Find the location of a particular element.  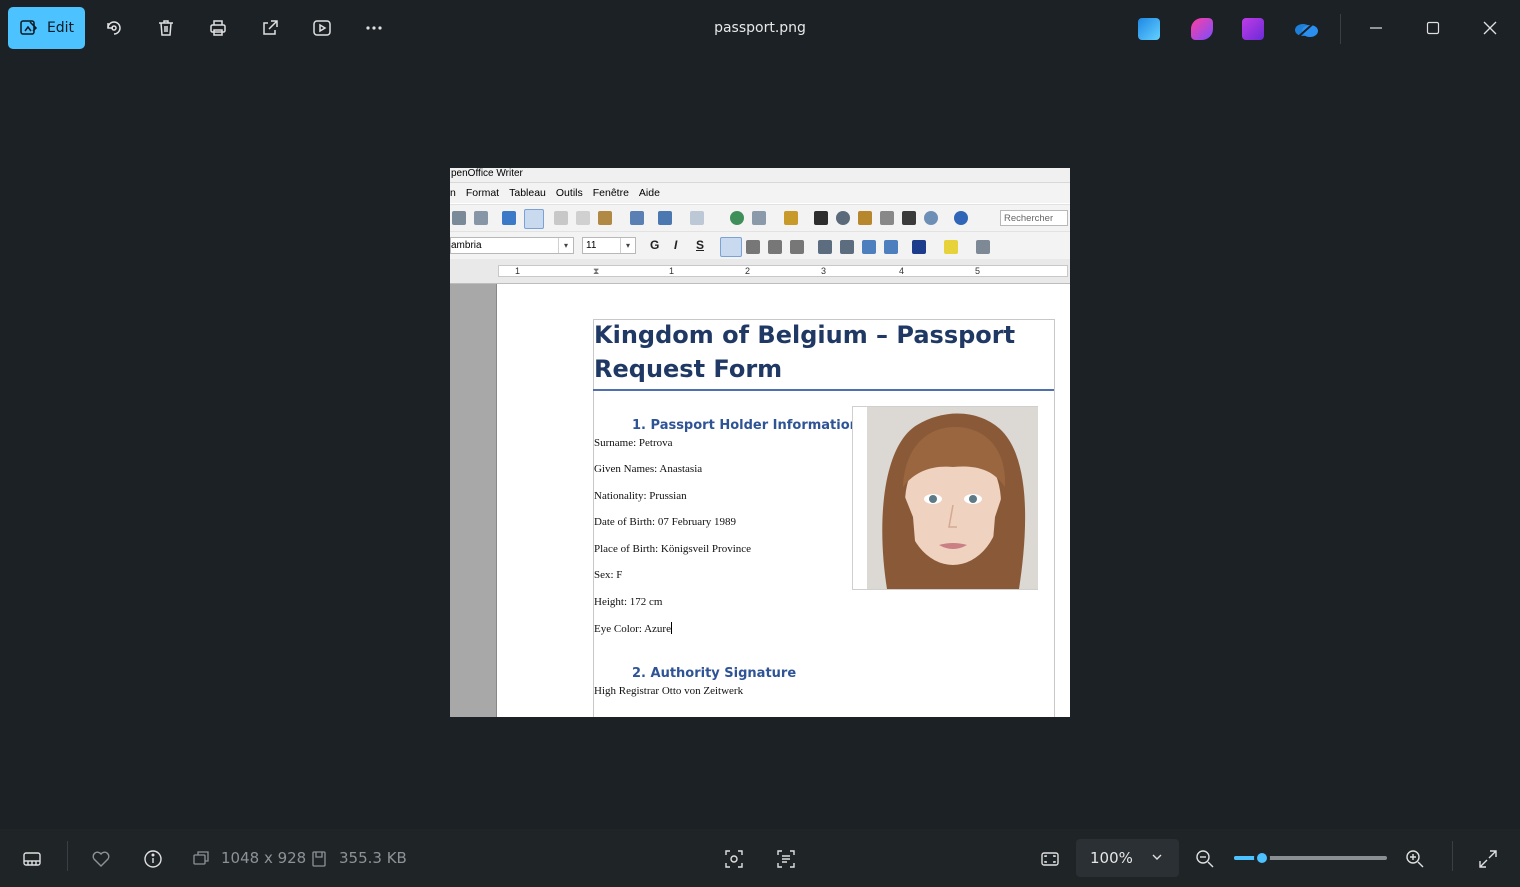

print-icon is located at coordinates (459, 218).